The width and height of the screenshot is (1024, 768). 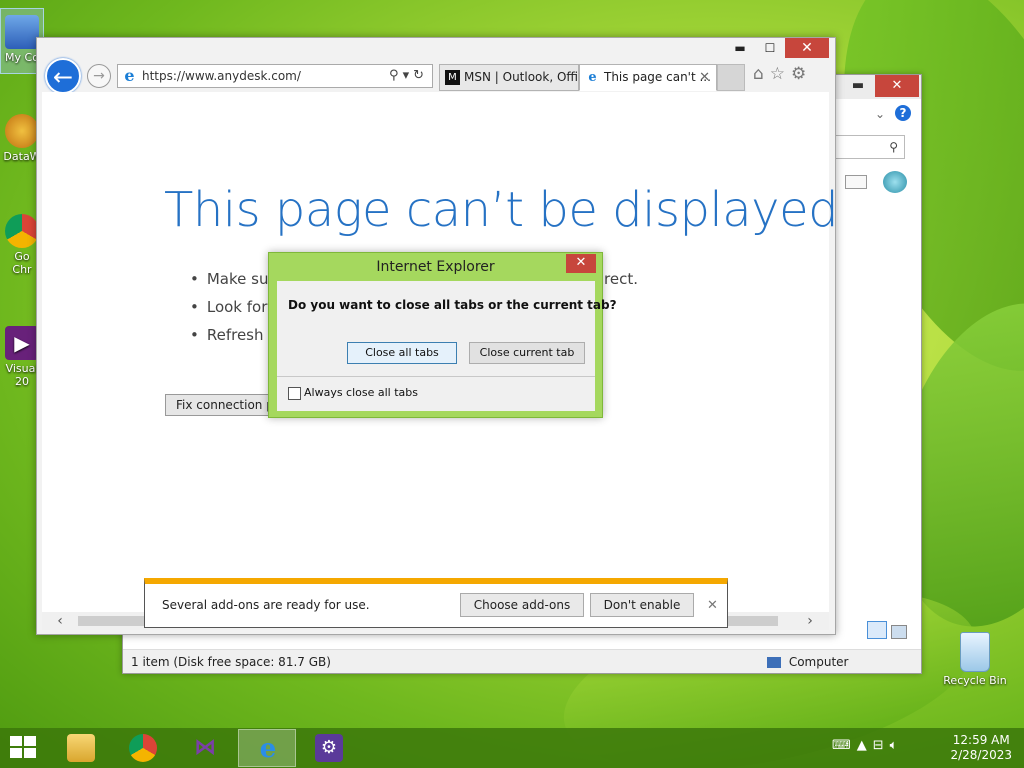 What do you see at coordinates (810, 621) in the screenshot?
I see `scroll-right-icon: ›` at bounding box center [810, 621].